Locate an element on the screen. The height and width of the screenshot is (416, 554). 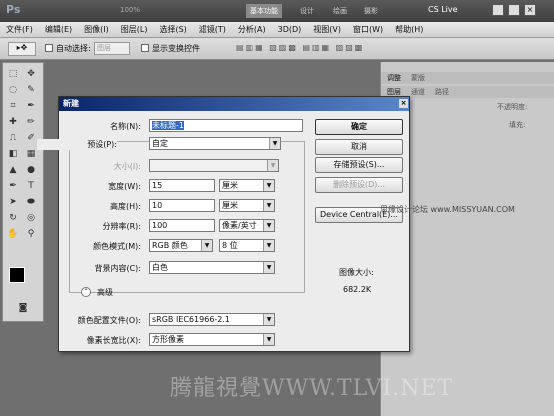
dialog-title-text: 新建 is located at coordinates (71, 103).